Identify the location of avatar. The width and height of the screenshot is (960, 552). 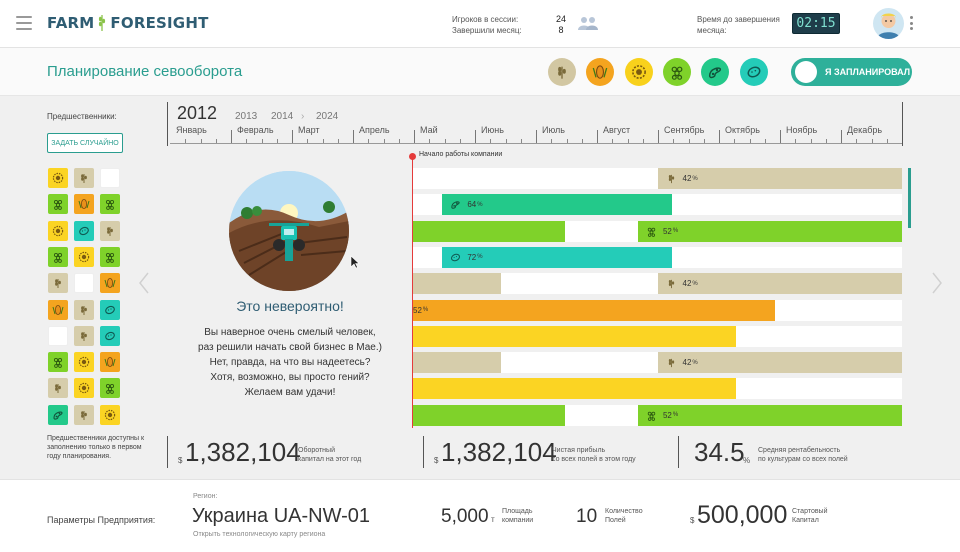
(888, 23).